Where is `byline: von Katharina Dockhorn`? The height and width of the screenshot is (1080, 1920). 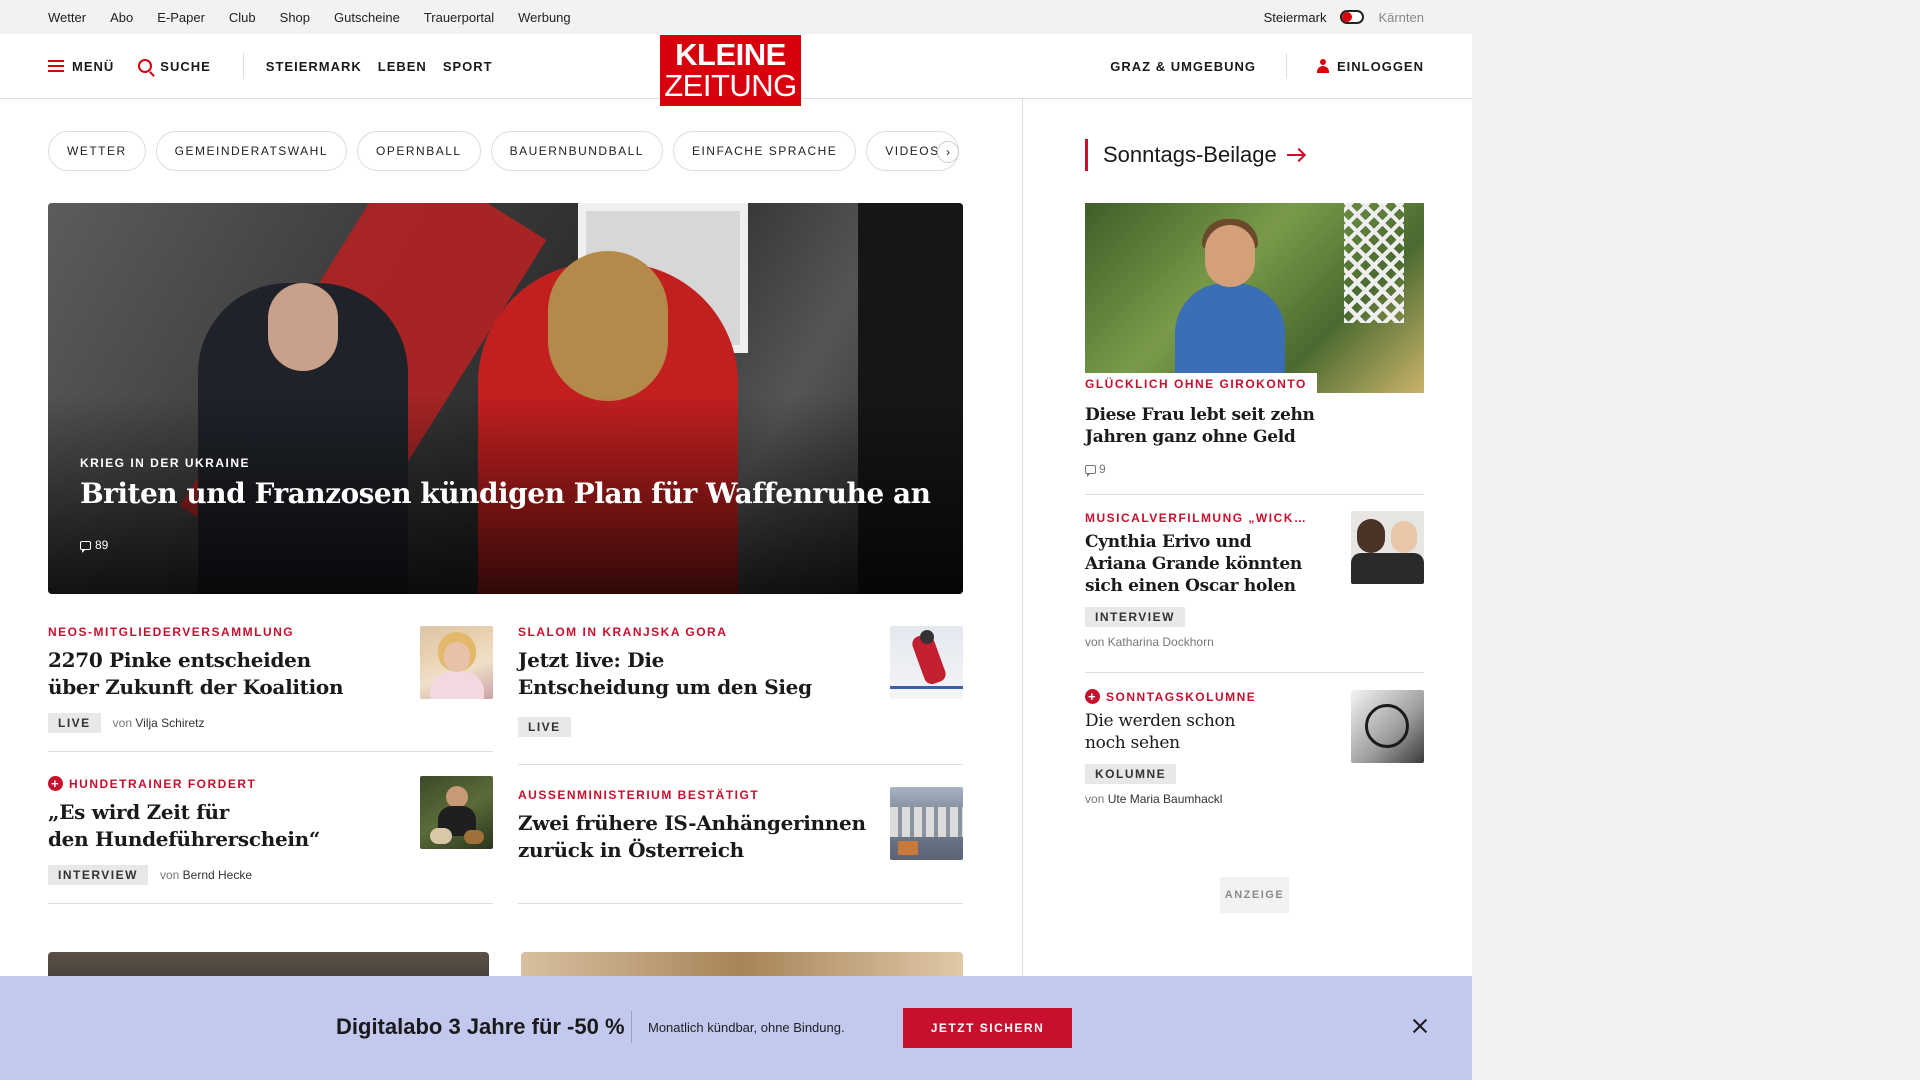 byline: von Katharina Dockhorn is located at coordinates (1149, 642).